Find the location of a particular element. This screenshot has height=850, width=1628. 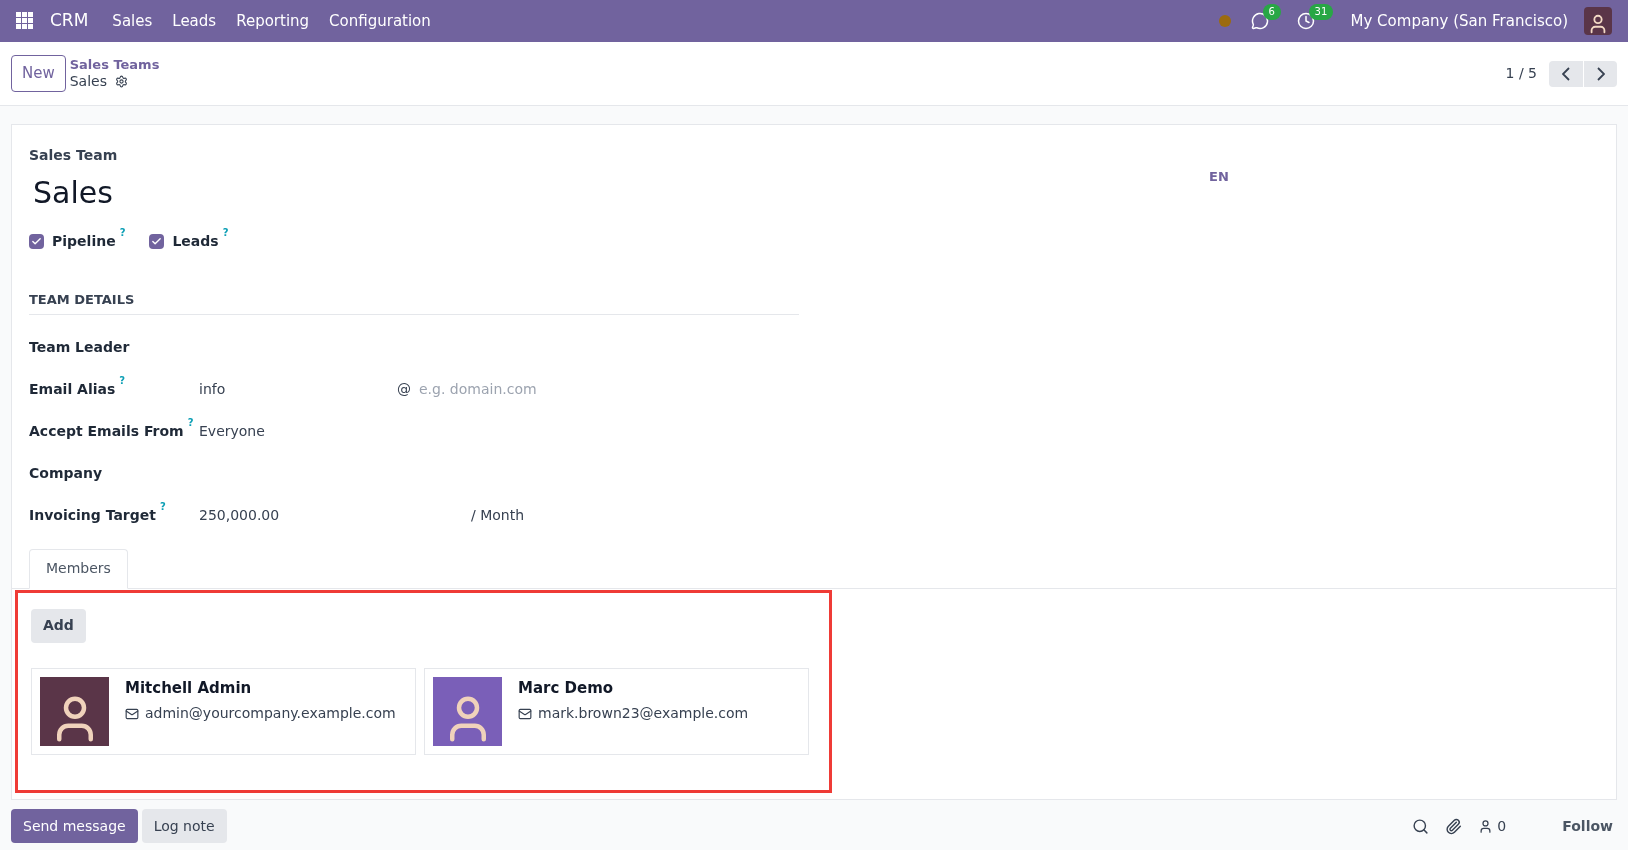

follow-button: Follow is located at coordinates (1587, 826).